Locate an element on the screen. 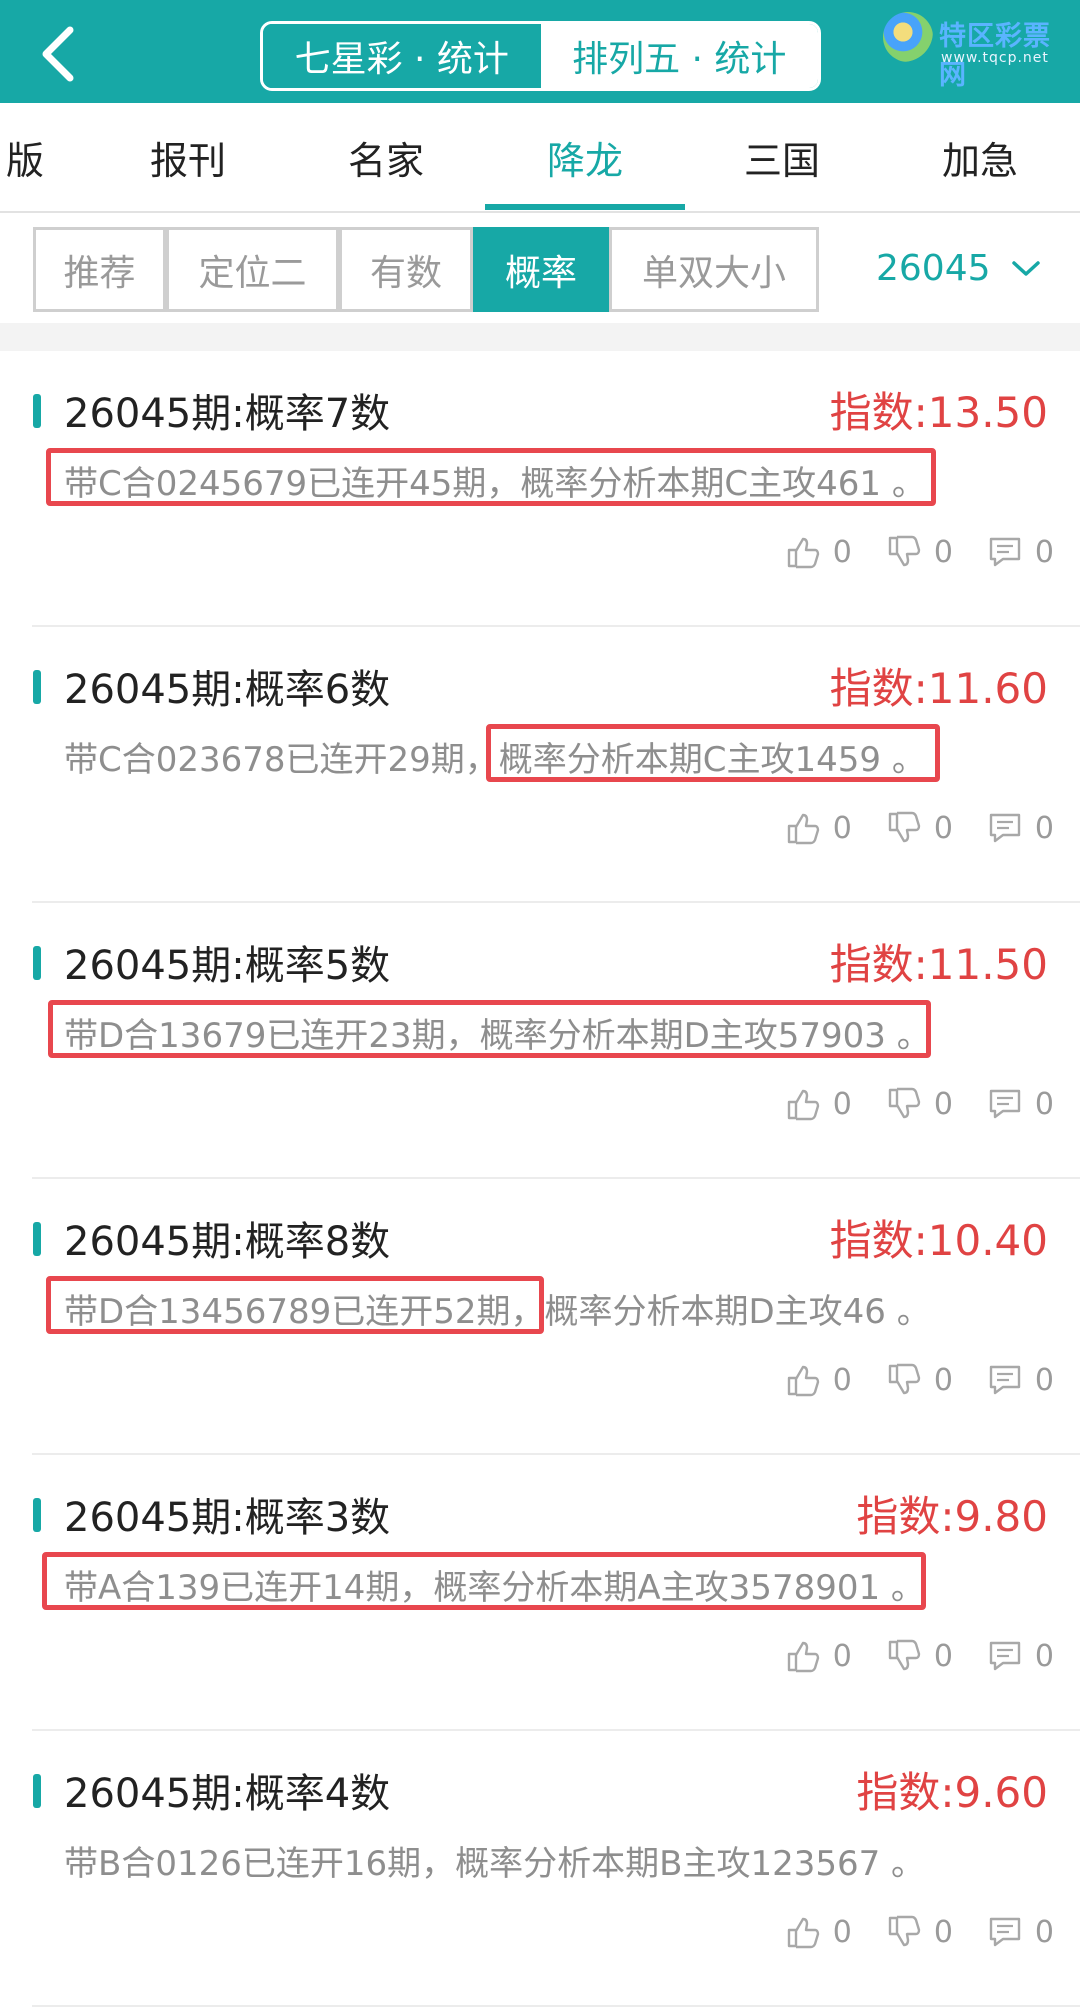 The height and width of the screenshot is (2010, 1080). watermark-logo: 特区彩票网 www.tqcp.net is located at coordinates (977, 49).